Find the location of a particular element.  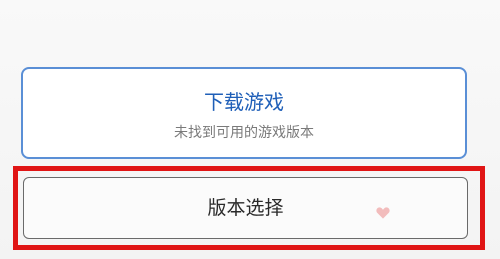

download-game-title: 下载游戏 is located at coordinates (244, 102).